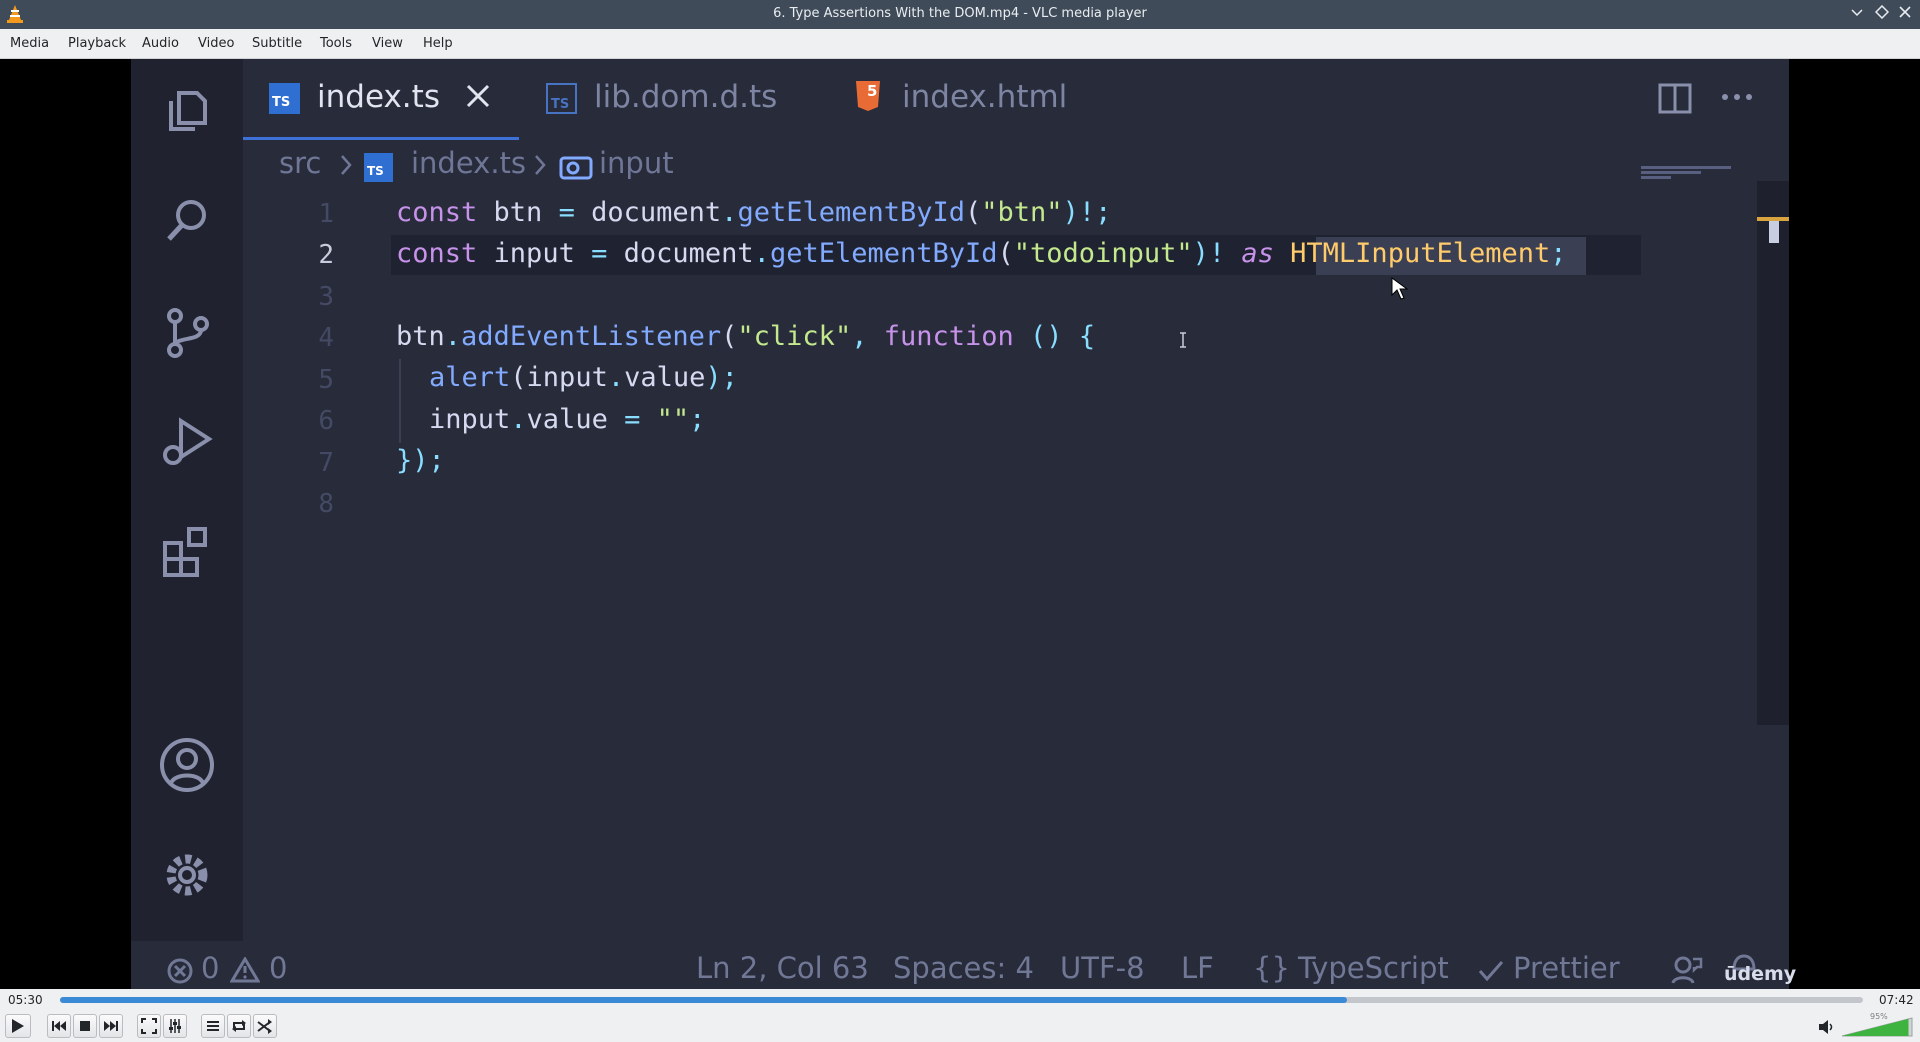 This screenshot has height=1042, width=1920. I want to click on next-button, so click(111, 1026).